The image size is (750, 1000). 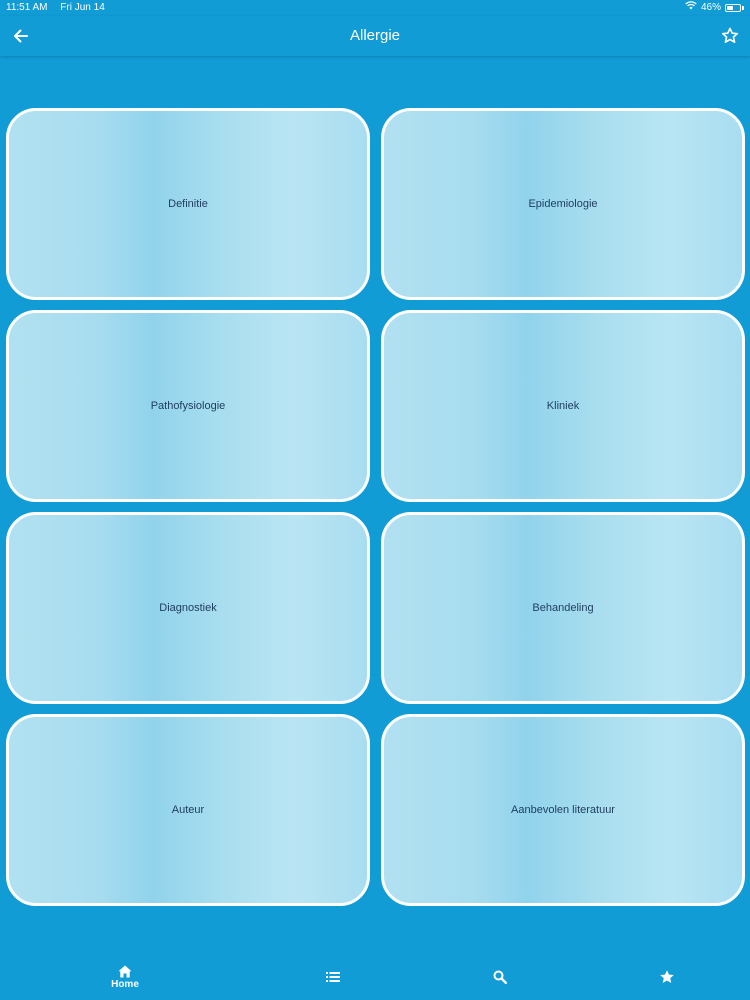 I want to click on tile-label: Behandeling, so click(x=563, y=608).